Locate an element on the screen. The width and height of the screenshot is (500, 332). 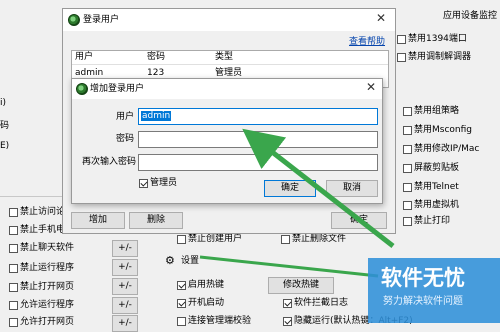
watermark-slogan: 努力解决软件问题 is located at coordinates (423, 301).